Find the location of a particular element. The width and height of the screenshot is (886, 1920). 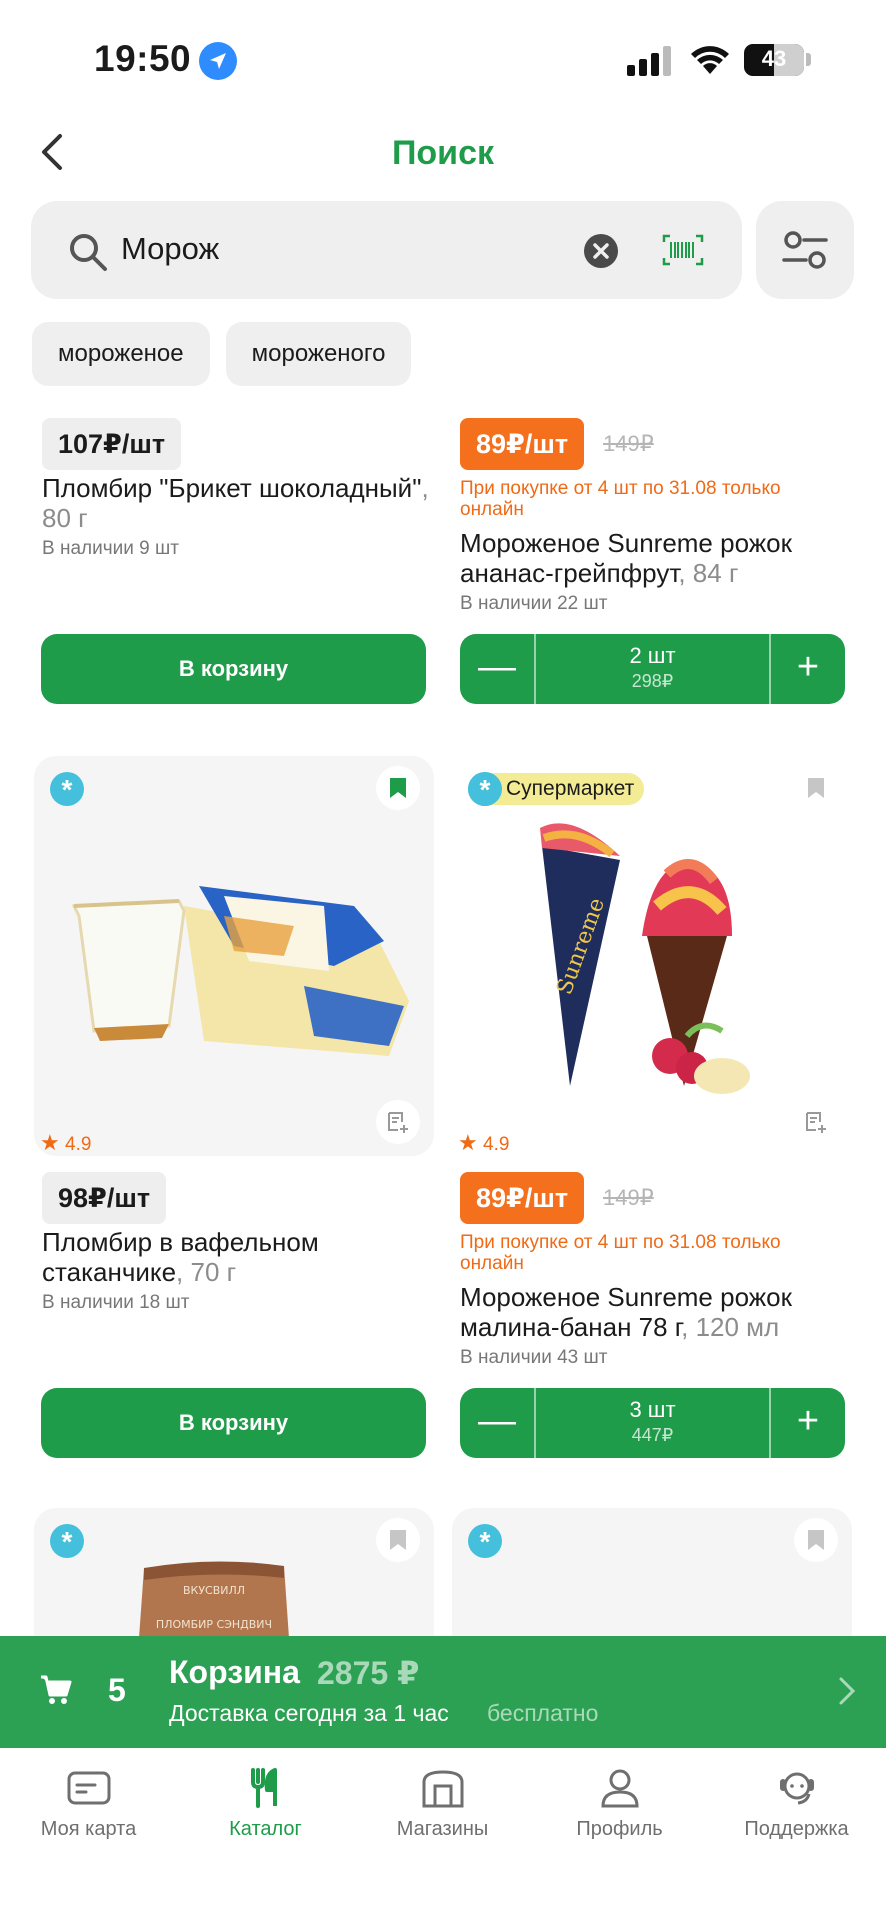

product-name: Пломбир "Брикет шоколадный", 80 г is located at coordinates (237, 503).